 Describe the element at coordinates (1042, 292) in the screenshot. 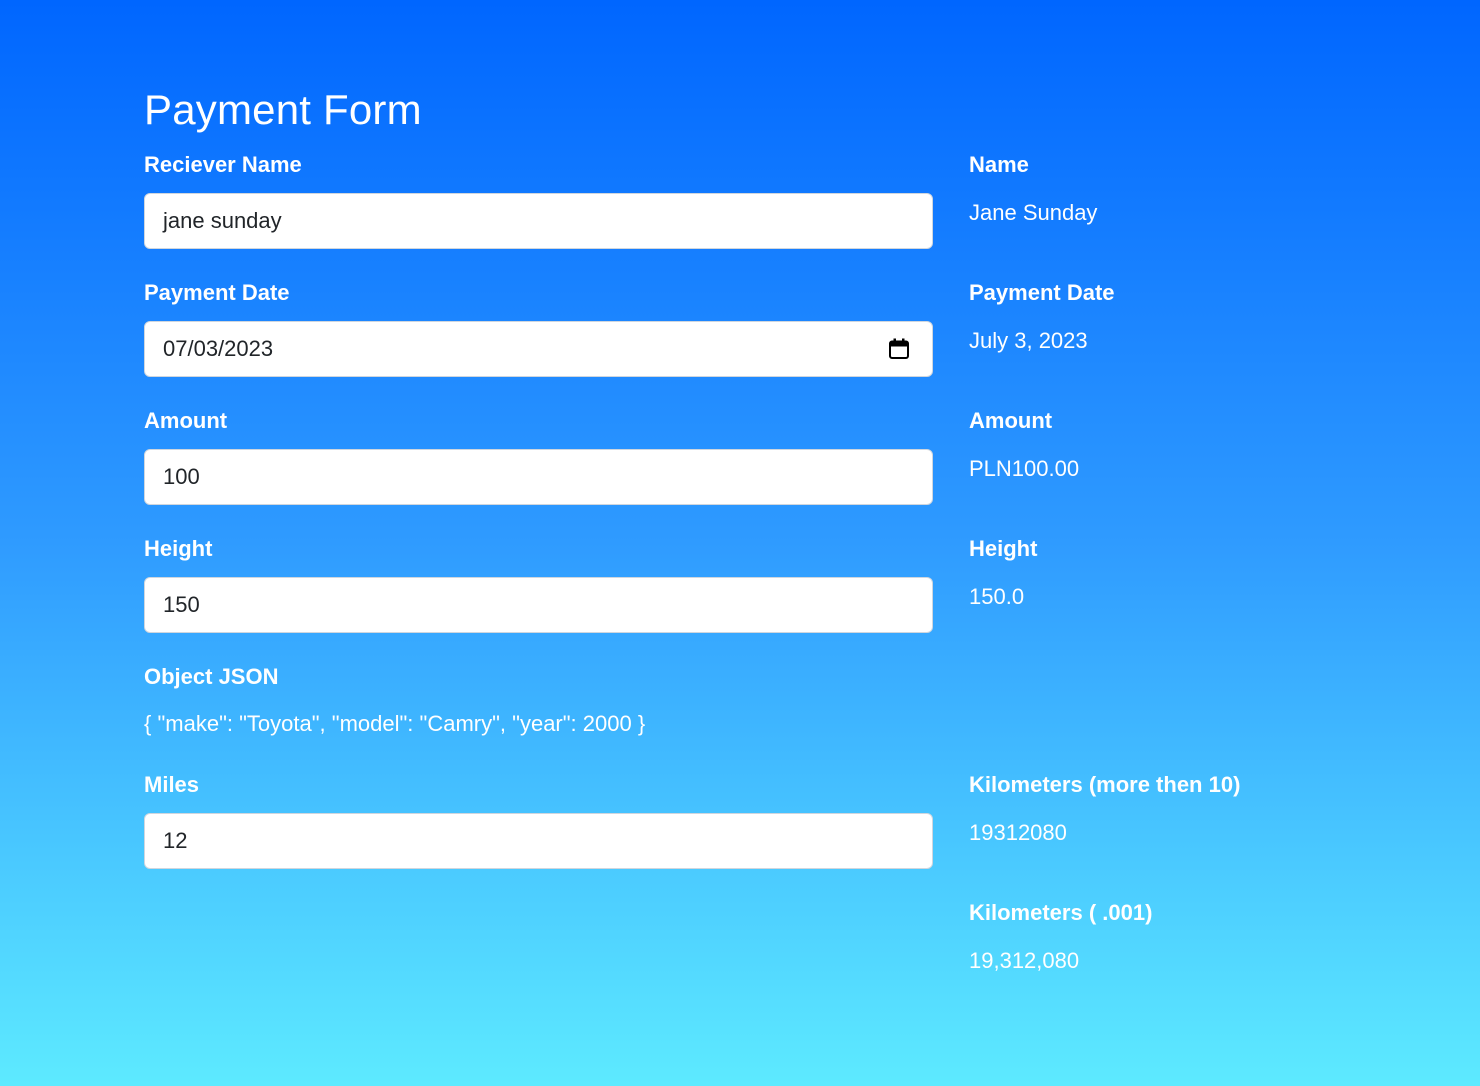

I see `output-payment-date-label: Payment Date` at that location.